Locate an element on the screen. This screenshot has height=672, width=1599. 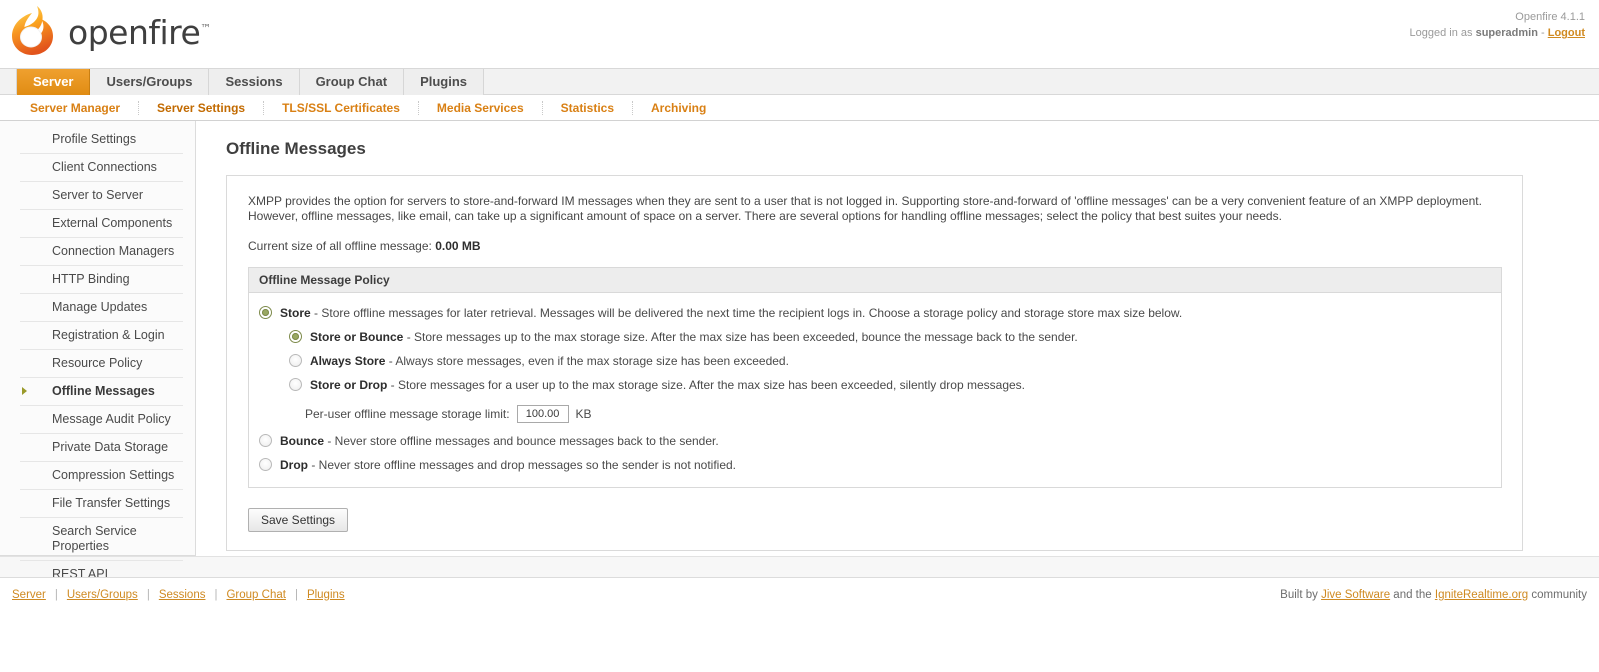
sidebar-item-registration-login: Registration & Login is located at coordinates (101, 336).